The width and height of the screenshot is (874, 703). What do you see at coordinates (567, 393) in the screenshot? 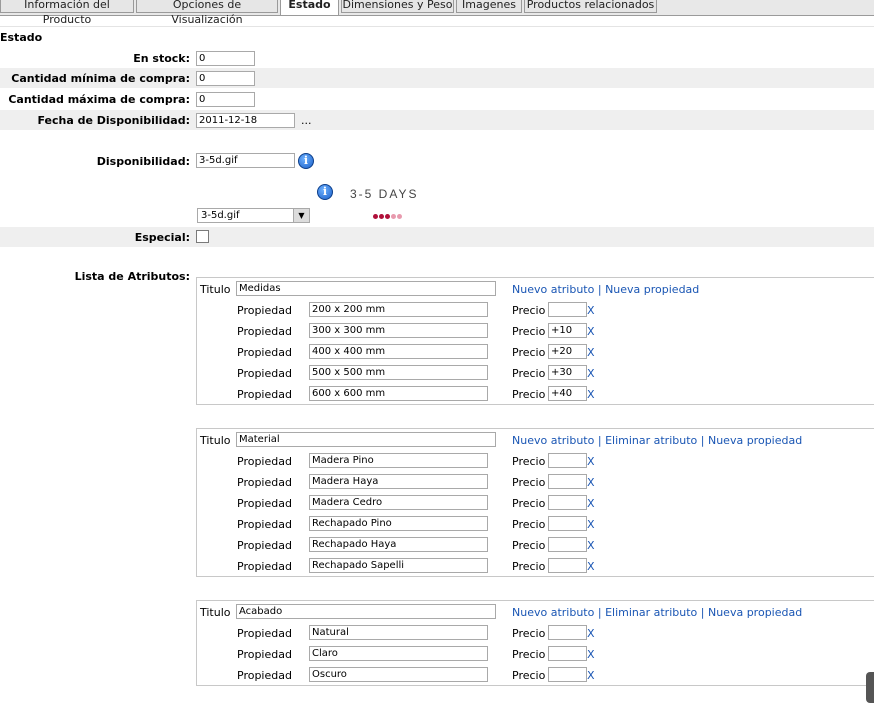
I see `property-price-input: +40` at bounding box center [567, 393].